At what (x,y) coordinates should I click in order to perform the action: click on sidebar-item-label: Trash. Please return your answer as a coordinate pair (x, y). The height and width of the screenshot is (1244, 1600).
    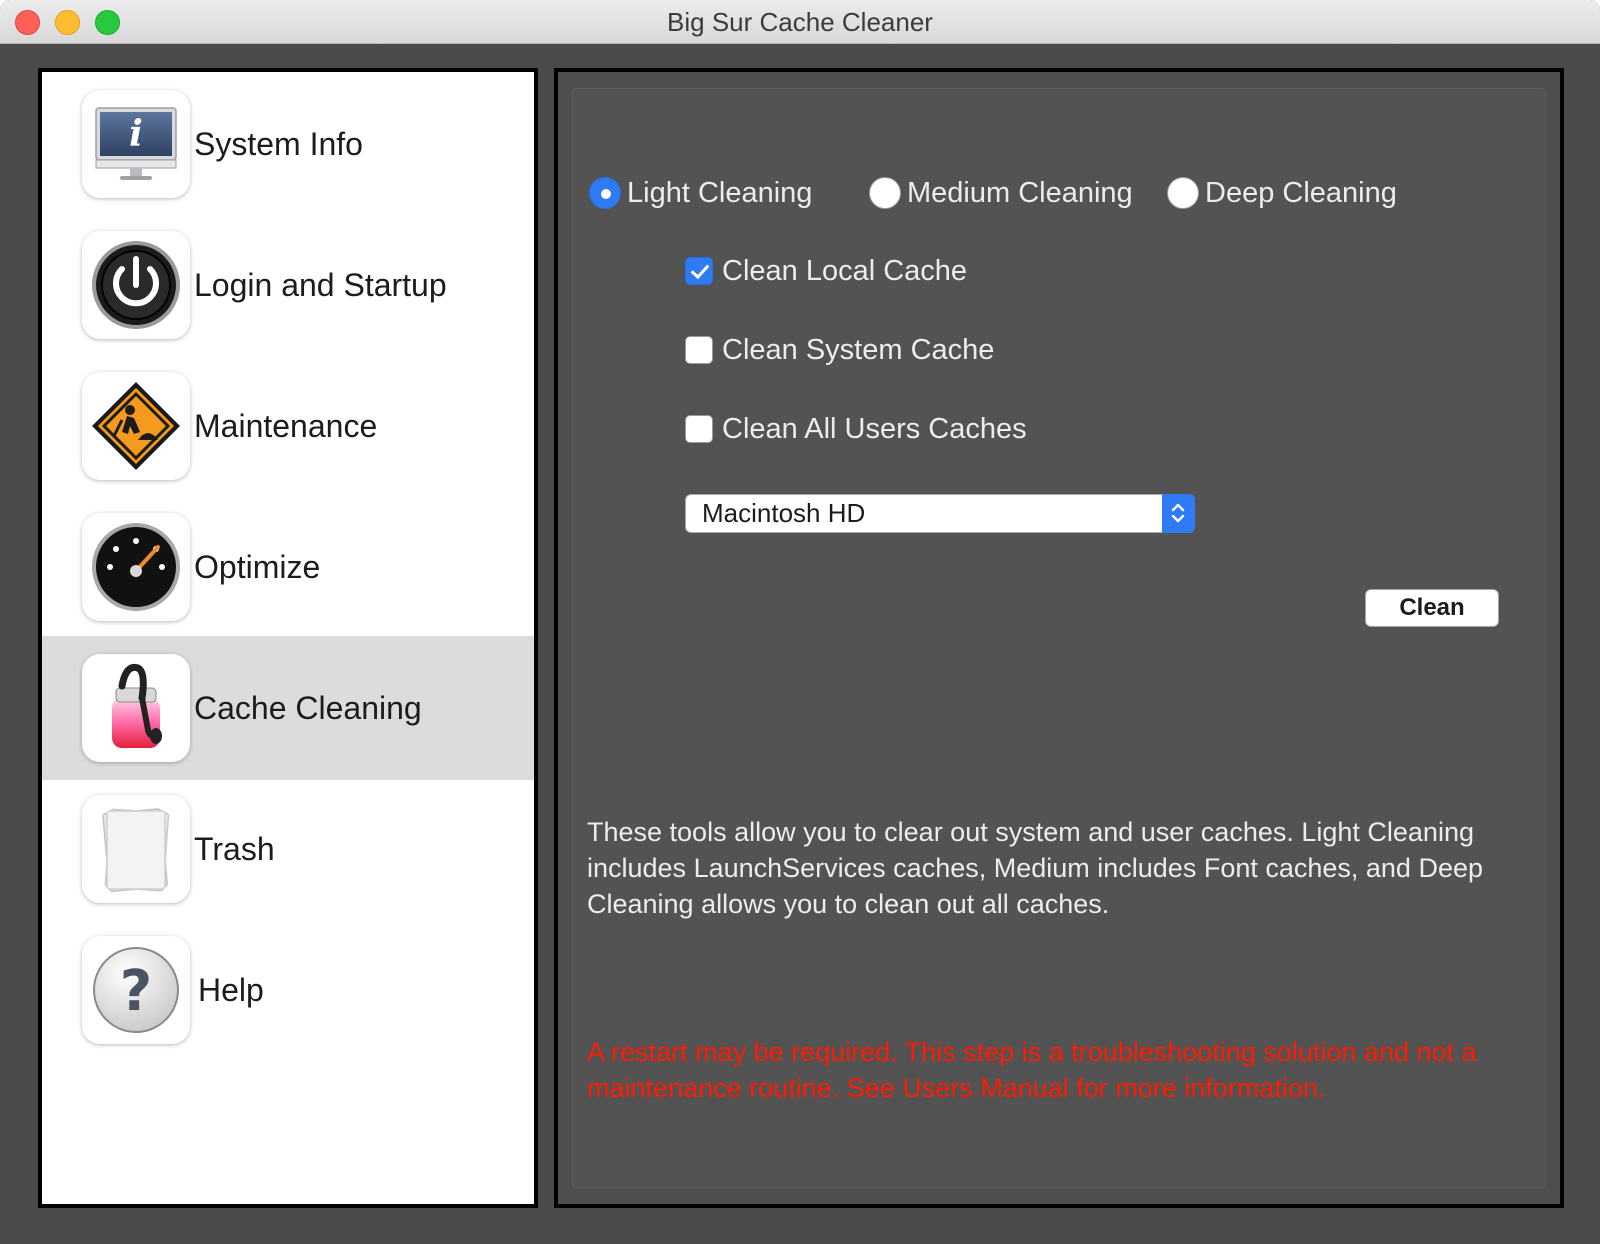
    Looking at the image, I should click on (234, 849).